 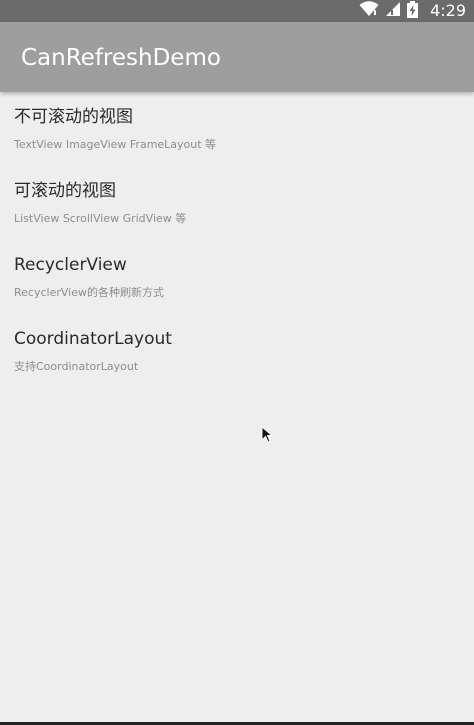 I want to click on battery-charging-icon, so click(x=413, y=11).